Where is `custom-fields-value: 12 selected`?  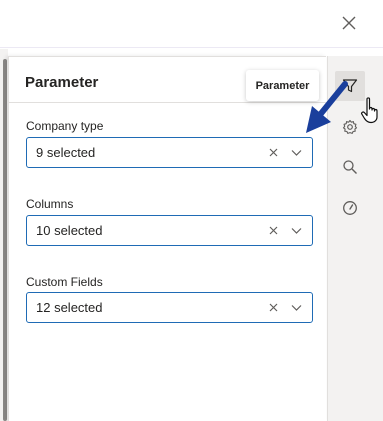 custom-fields-value: 12 selected is located at coordinates (69, 307).